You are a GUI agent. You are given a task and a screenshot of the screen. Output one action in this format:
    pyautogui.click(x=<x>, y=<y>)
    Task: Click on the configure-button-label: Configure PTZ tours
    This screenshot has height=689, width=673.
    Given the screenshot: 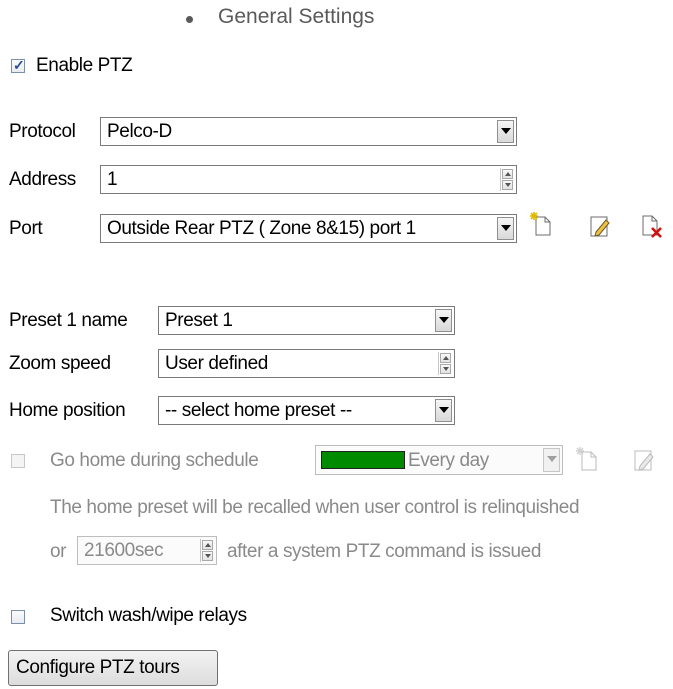 What is the action you would take?
    pyautogui.click(x=98, y=667)
    